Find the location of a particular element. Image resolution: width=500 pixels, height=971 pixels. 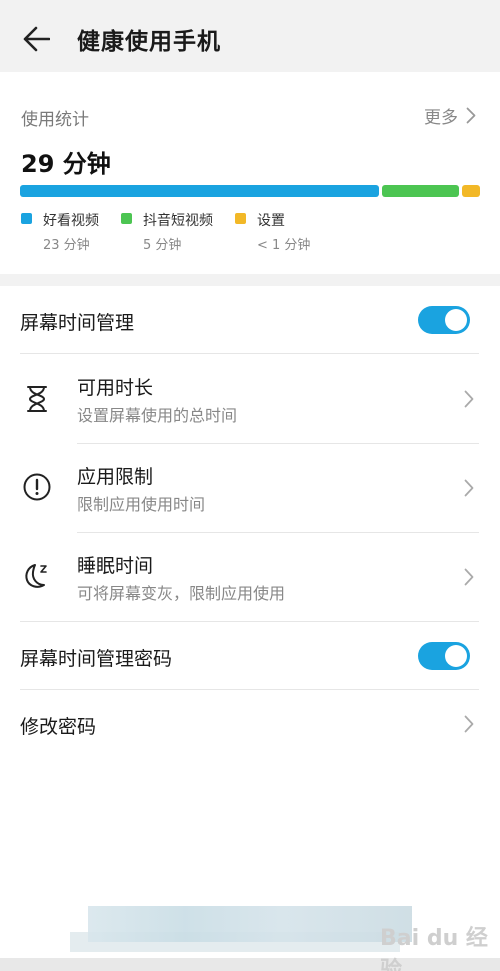

password-toggle is located at coordinates (444, 656).